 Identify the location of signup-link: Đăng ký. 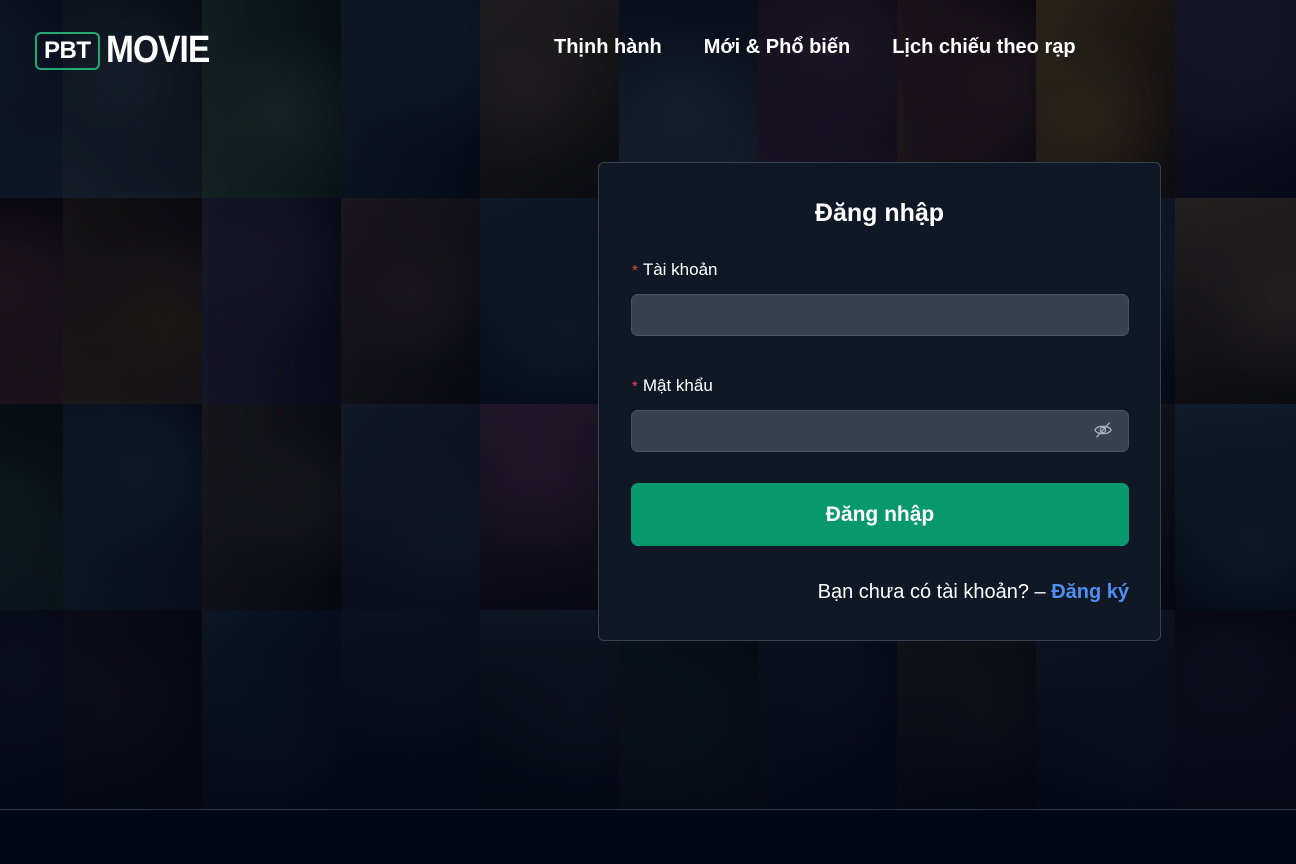
(1090, 592).